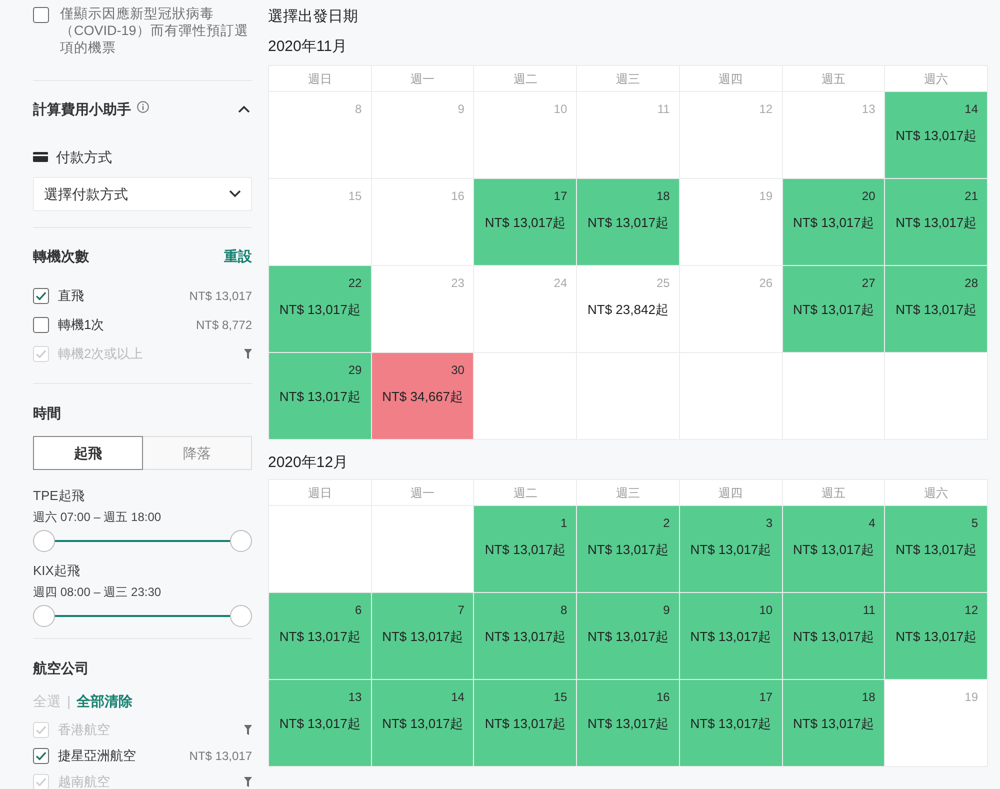 The width and height of the screenshot is (1000, 789). I want to click on payment-method-select: 選擇付款方式, so click(142, 194).